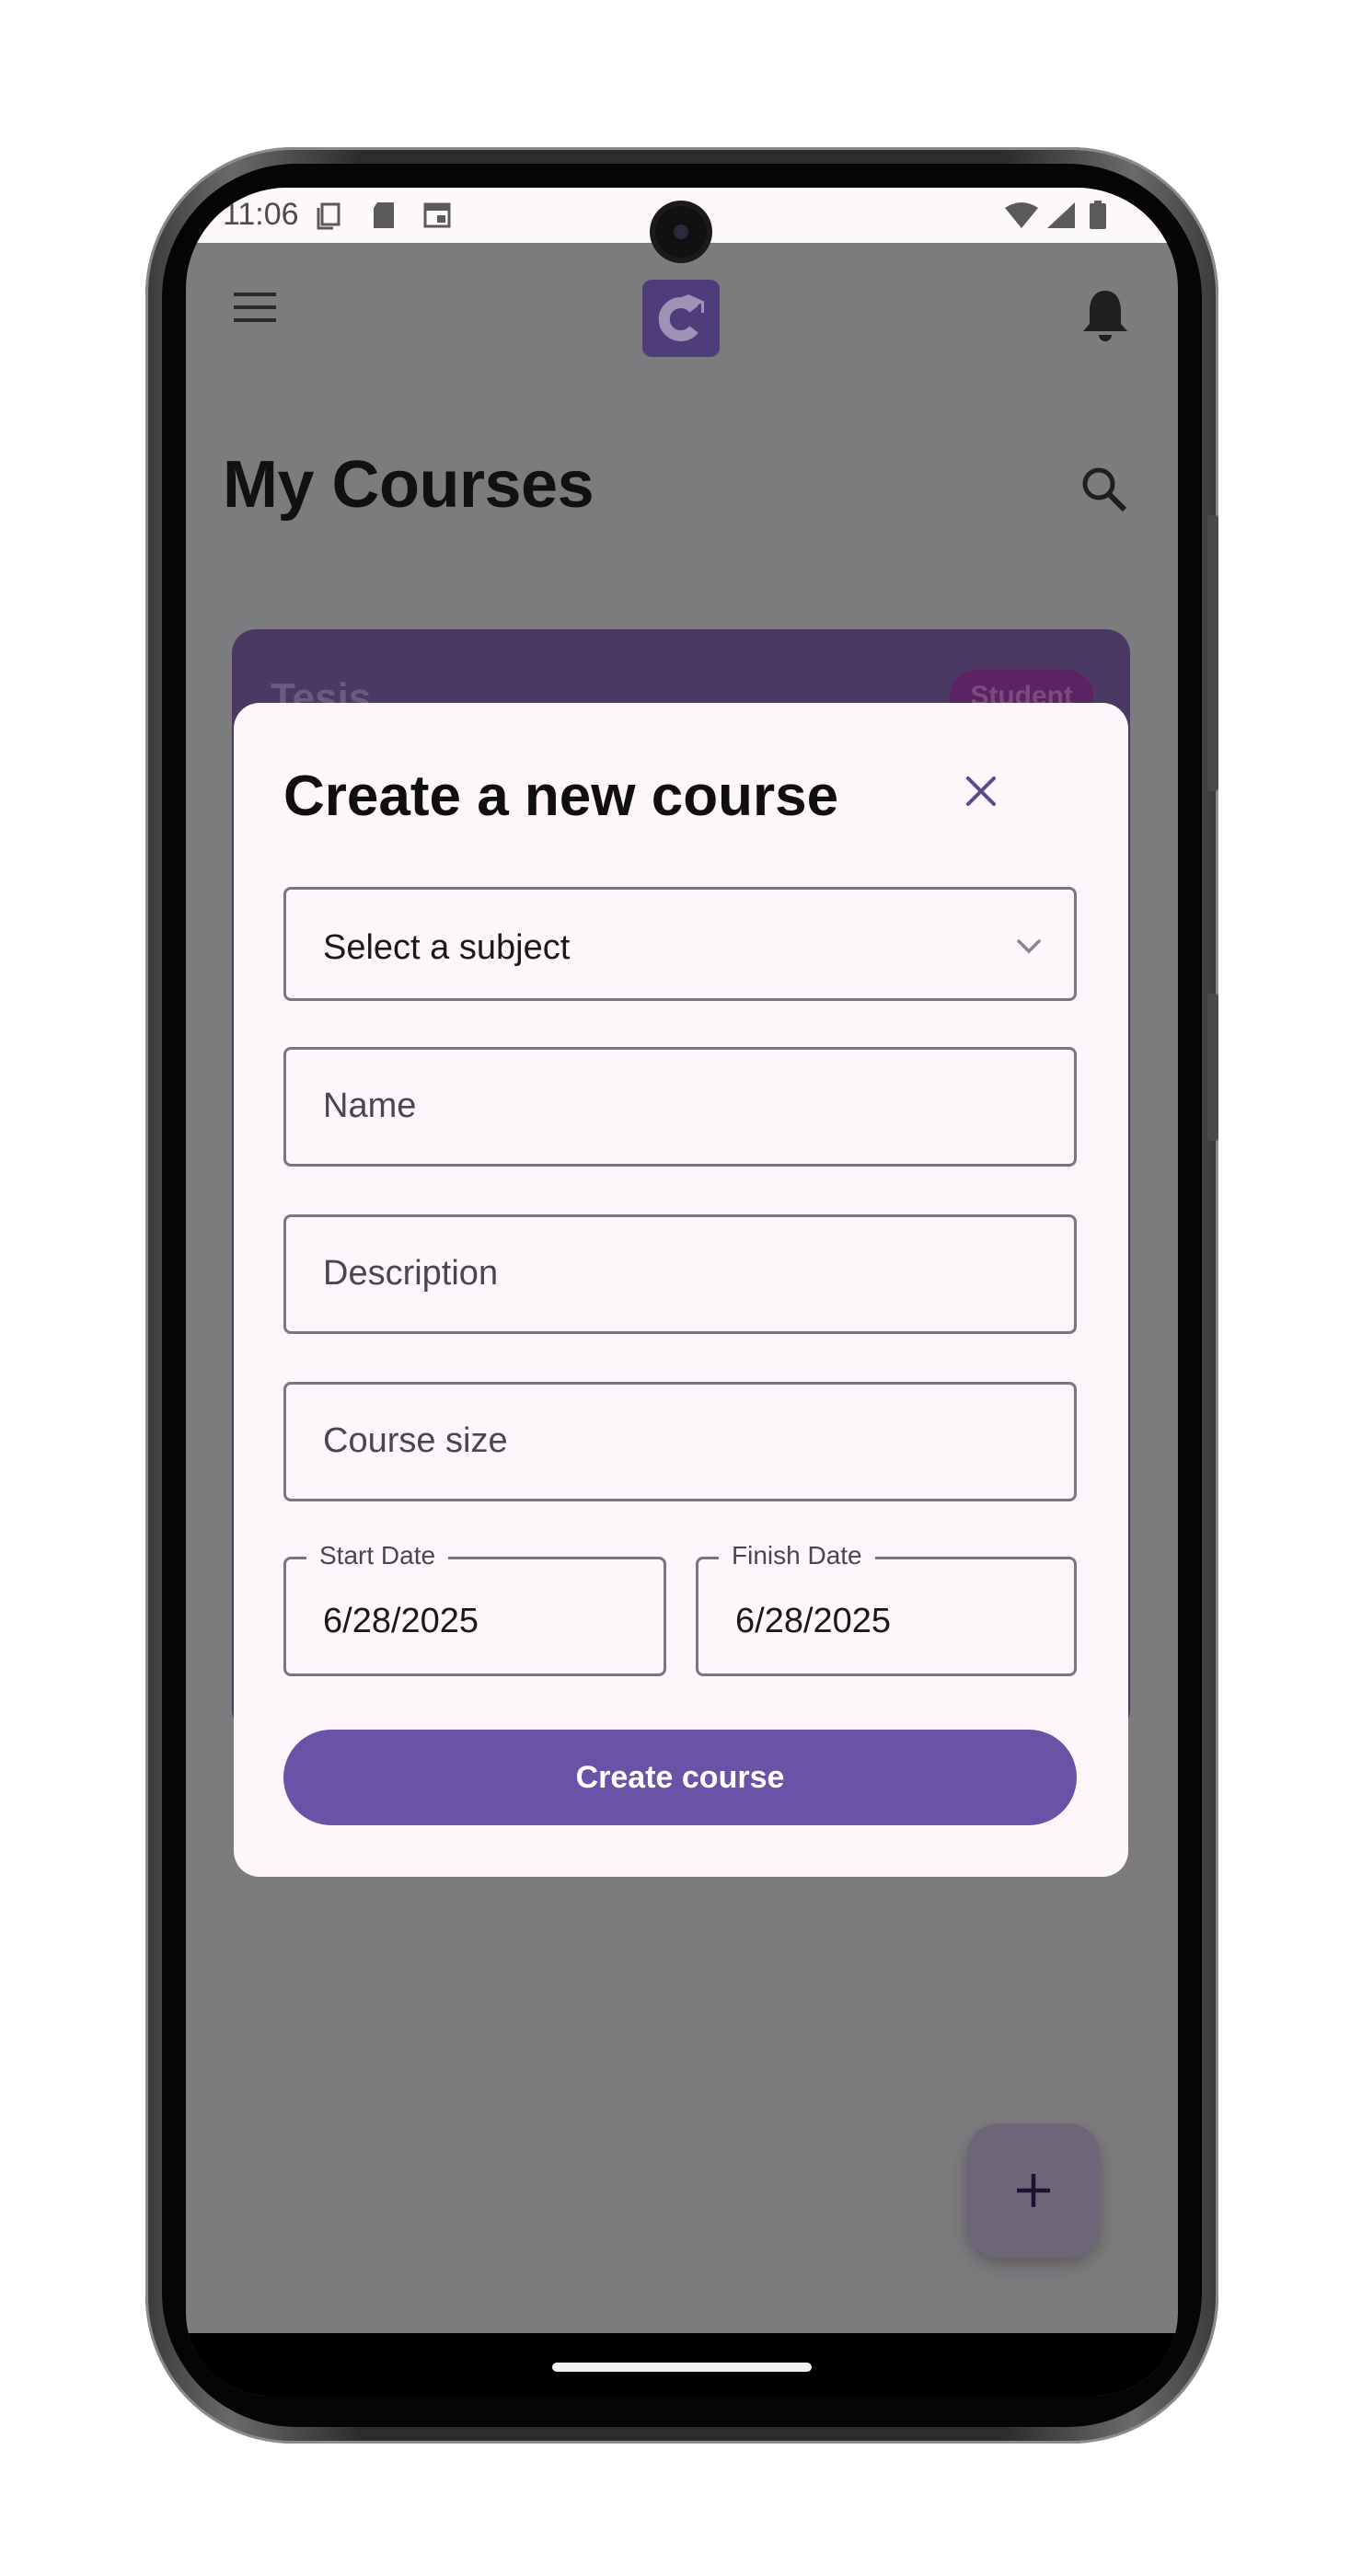  I want to click on chevron-down-icon, so click(1029, 947).